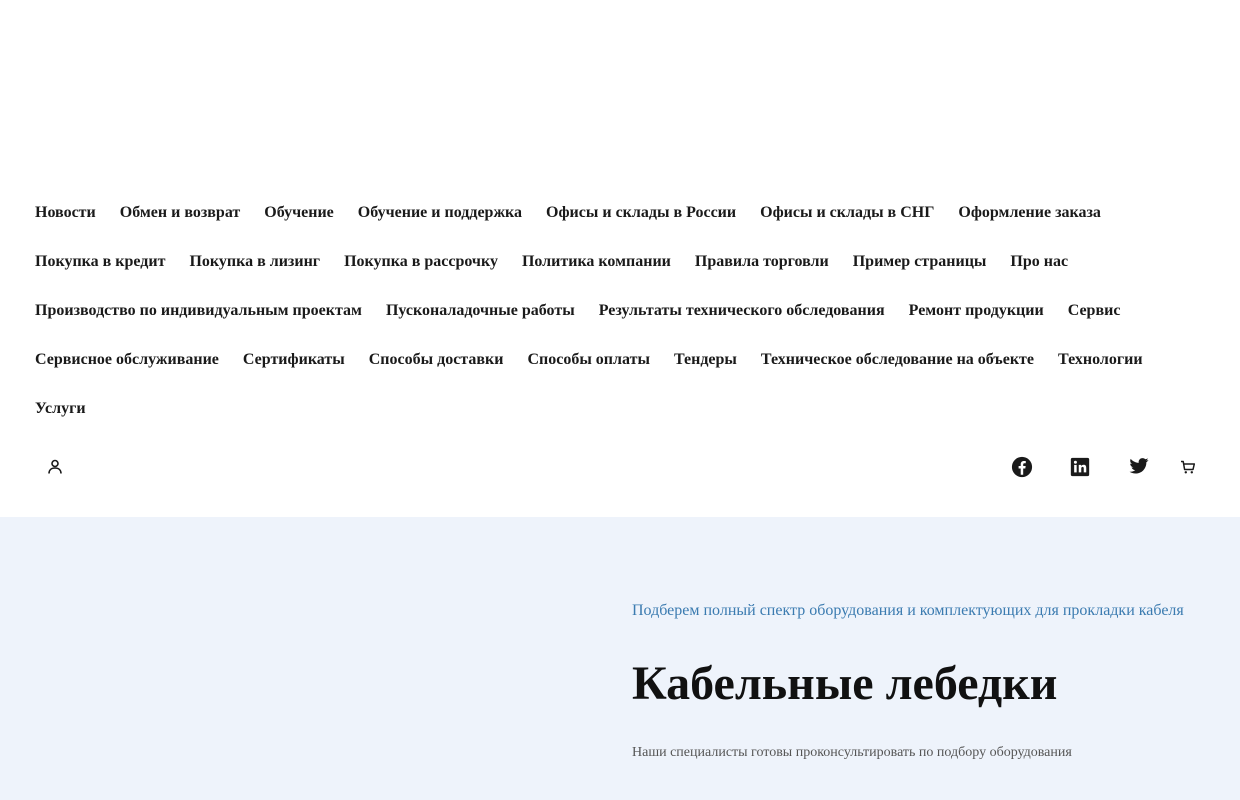  What do you see at coordinates (847, 217) in the screenshot?
I see `nav-link: Офисы и склады в СНГ` at bounding box center [847, 217].